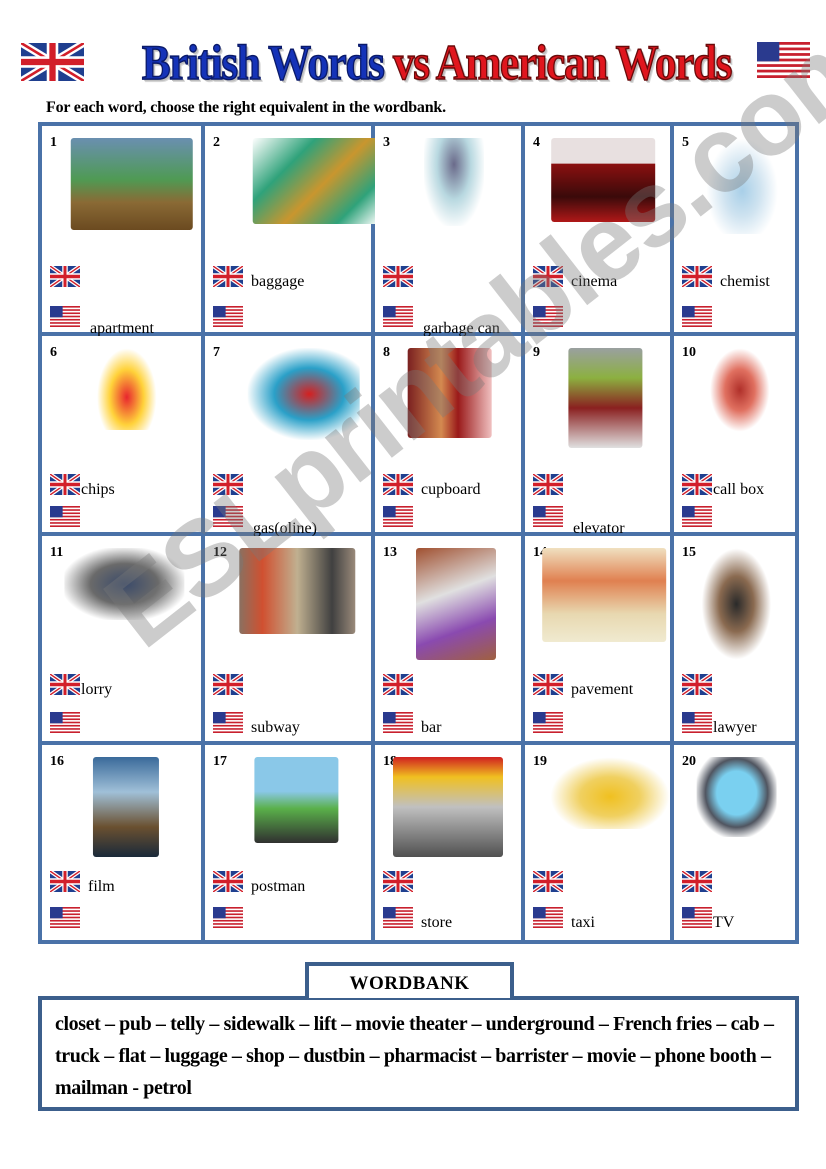 The width and height of the screenshot is (826, 1169). Describe the element at coordinates (290, 640) in the screenshot. I see `word-card-12: 12 subway` at that location.